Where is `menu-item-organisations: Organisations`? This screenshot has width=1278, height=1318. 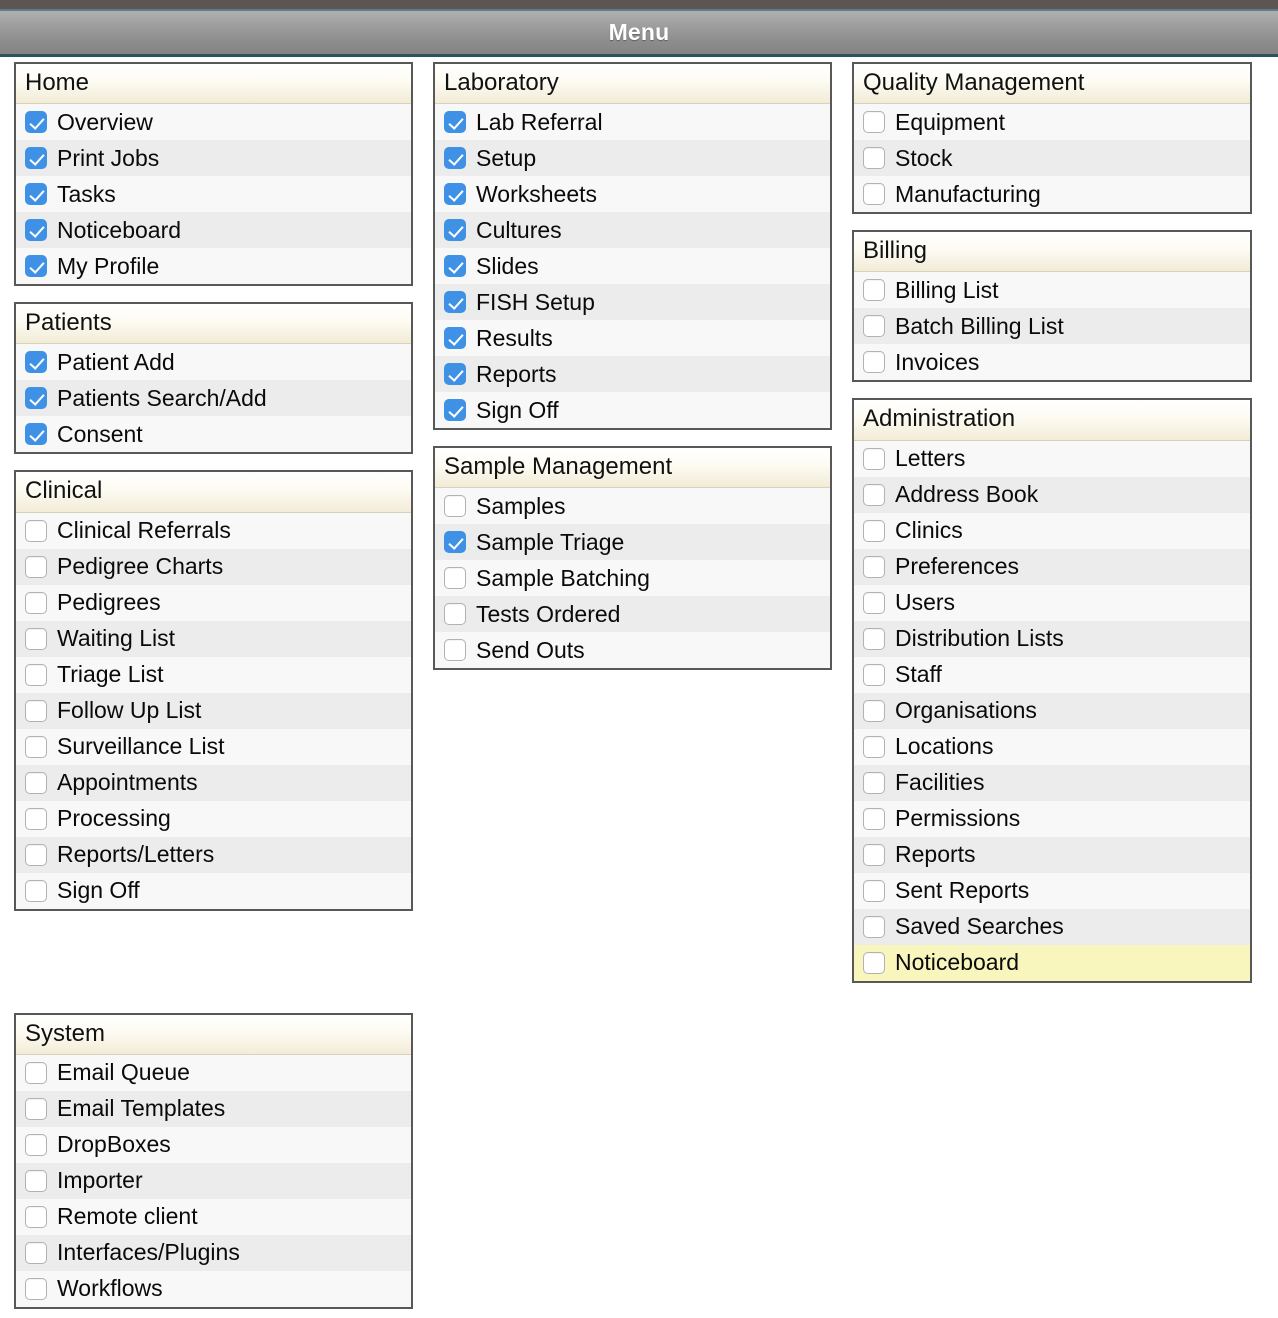
menu-item-organisations: Organisations is located at coordinates (1052, 710).